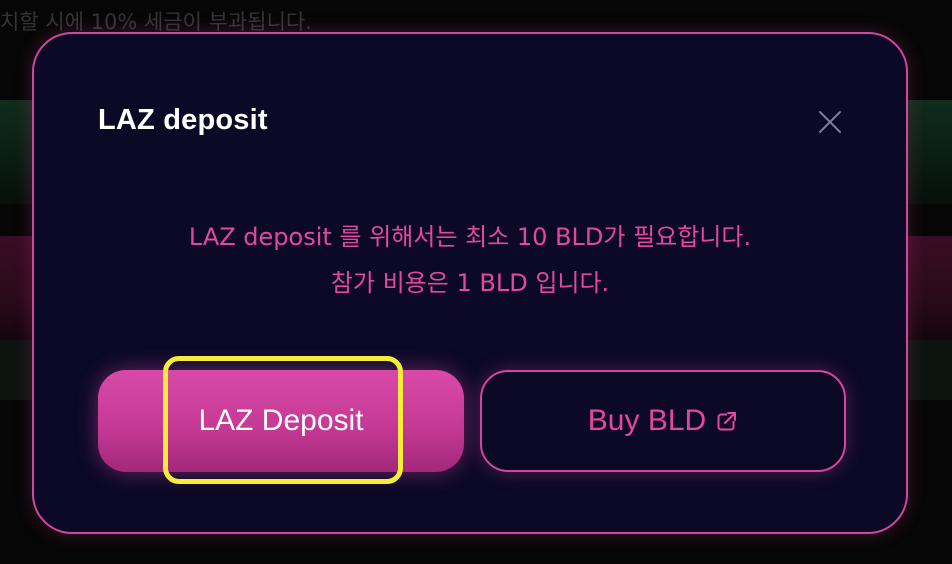  I want to click on message-line-1: LAZ deposit 를 위해서는 최소 10 BLD가 필요합니다., so click(470, 237).